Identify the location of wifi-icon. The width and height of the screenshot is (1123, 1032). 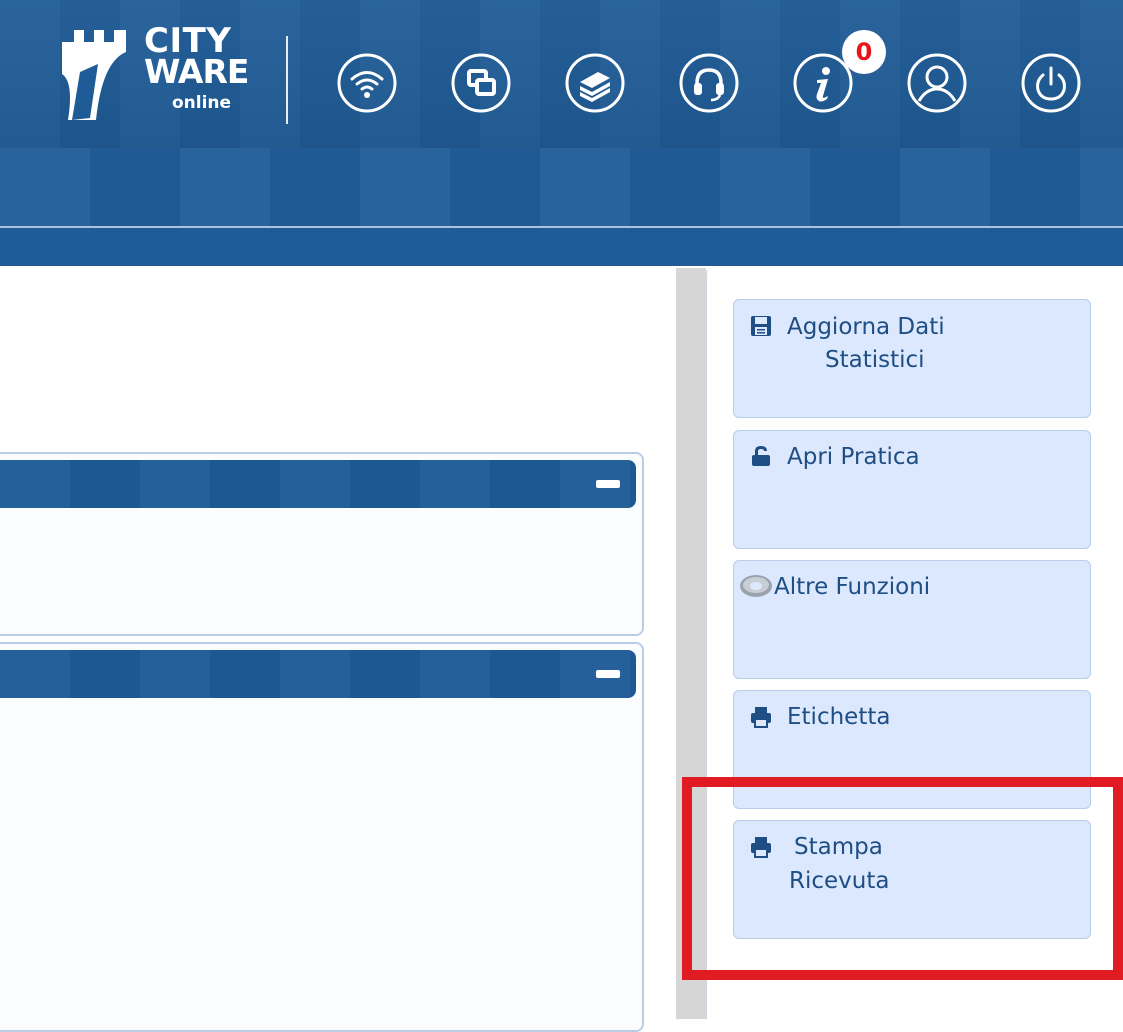
(367, 83).